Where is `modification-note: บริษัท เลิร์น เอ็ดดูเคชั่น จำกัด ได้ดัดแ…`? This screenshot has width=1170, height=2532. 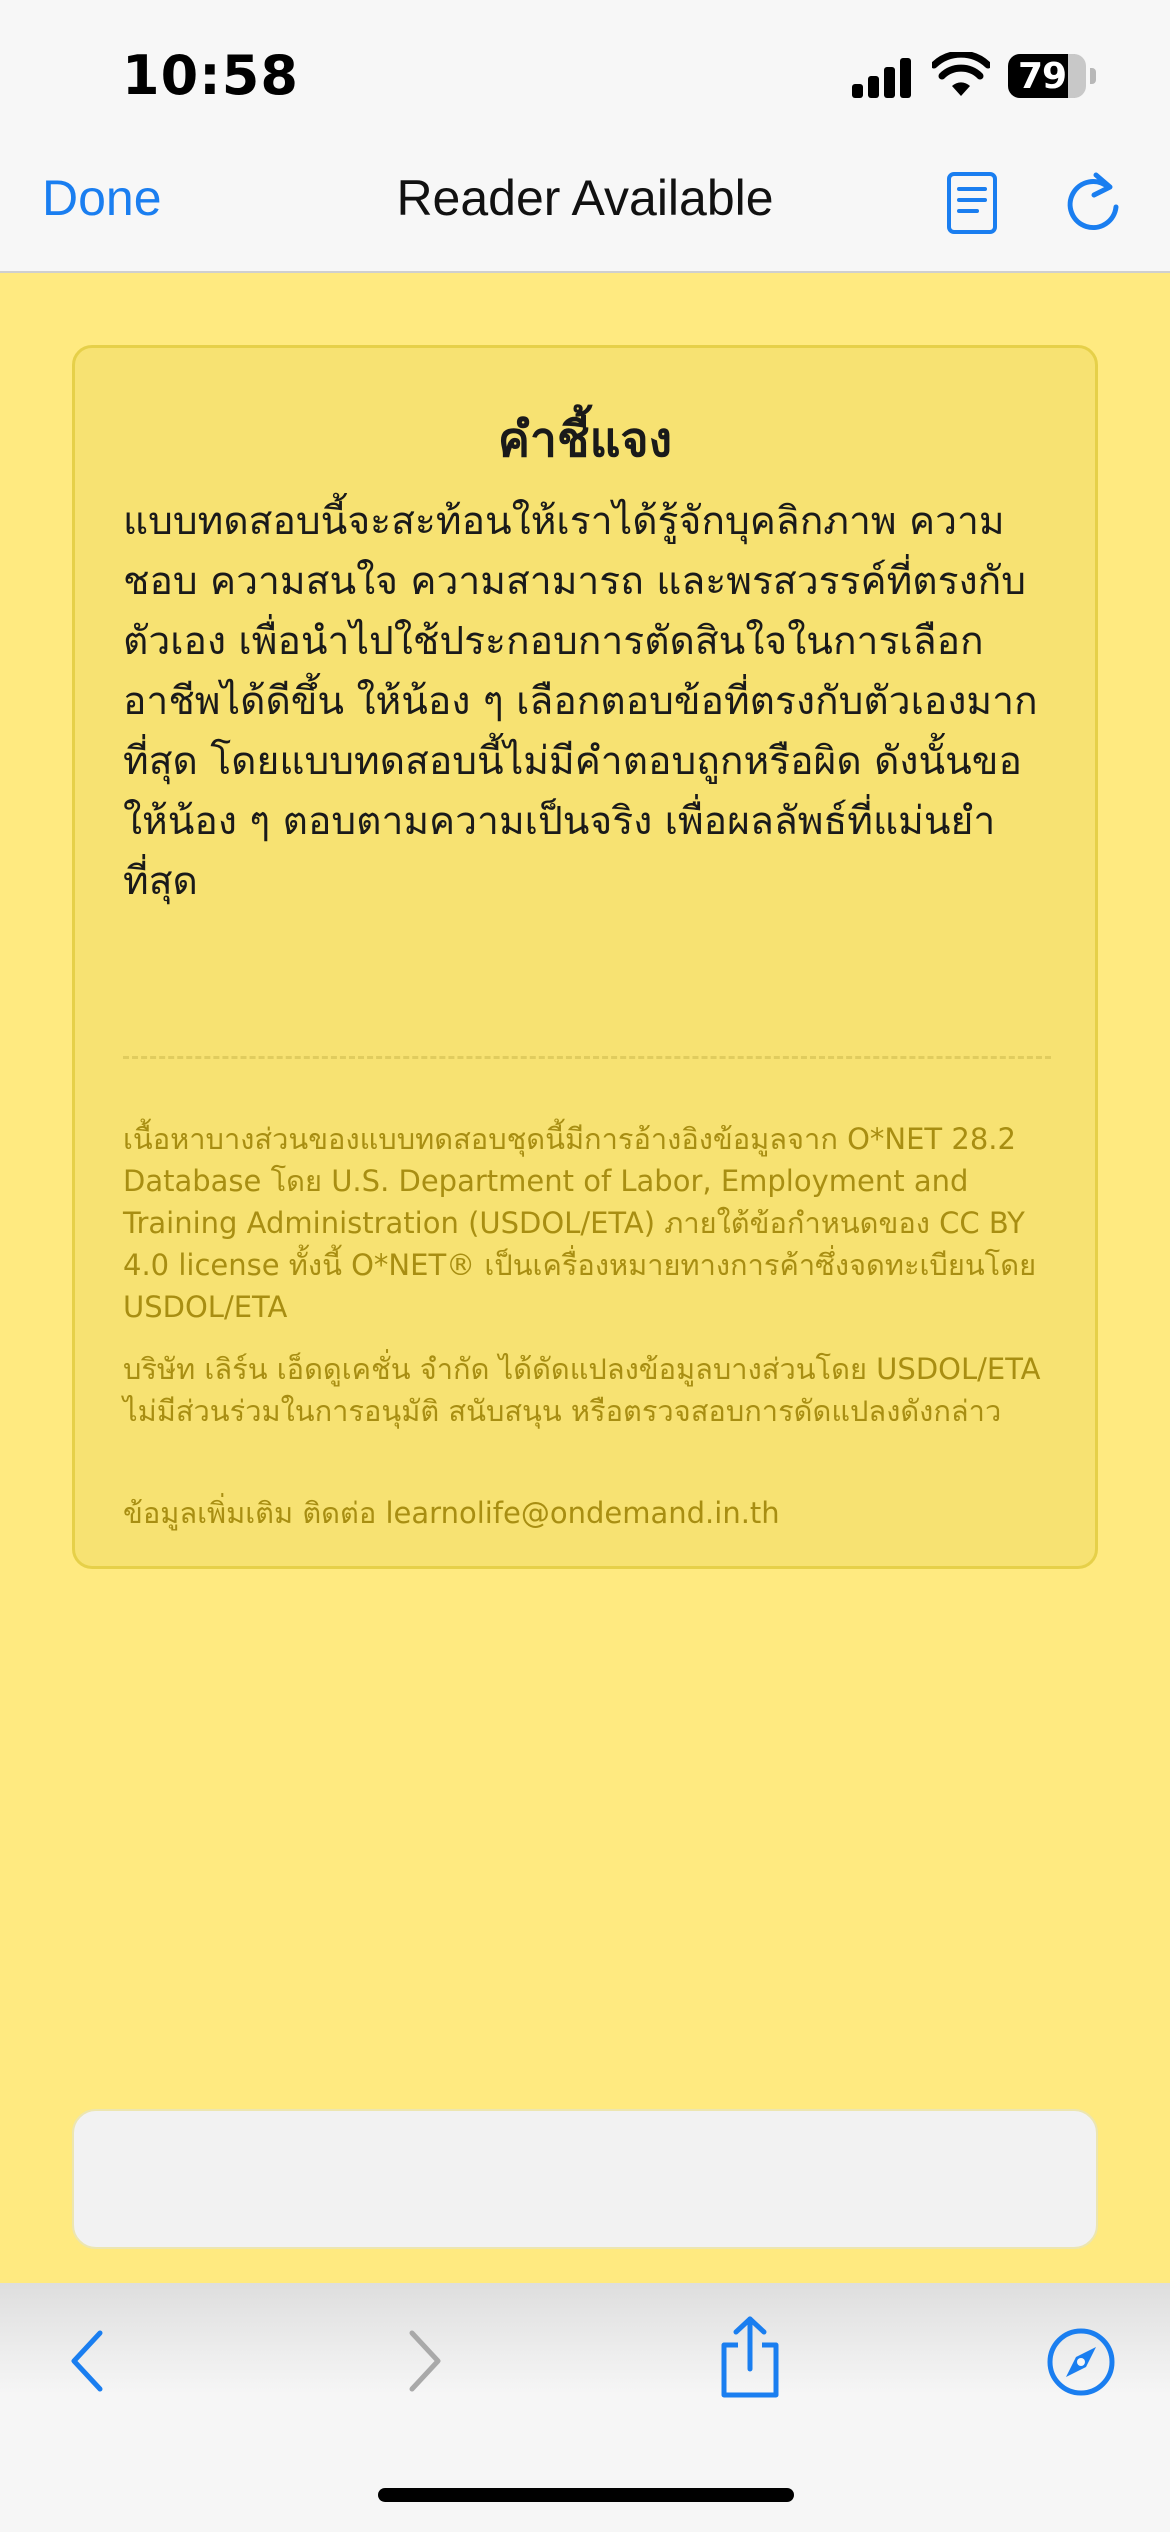 modification-note: บริษัท เลิร์น เอ็ดดูเคชั่น จำกัด ได้ดัดแ… is located at coordinates (582, 1390).